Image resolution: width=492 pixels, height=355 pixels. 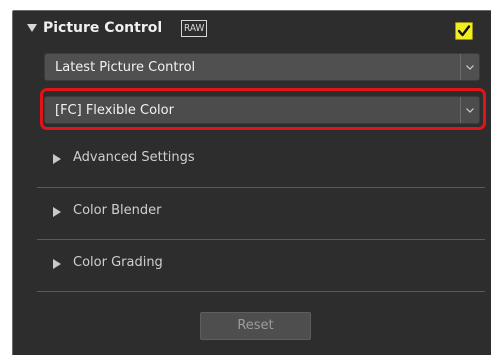 I want to click on reset-button: Reset, so click(x=255, y=326).